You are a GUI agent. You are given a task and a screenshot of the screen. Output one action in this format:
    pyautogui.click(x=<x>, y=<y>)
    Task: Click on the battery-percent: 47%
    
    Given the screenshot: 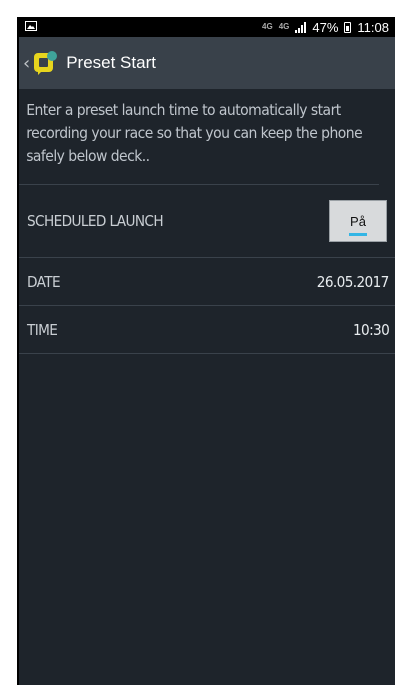 What is the action you would take?
    pyautogui.click(x=325, y=27)
    